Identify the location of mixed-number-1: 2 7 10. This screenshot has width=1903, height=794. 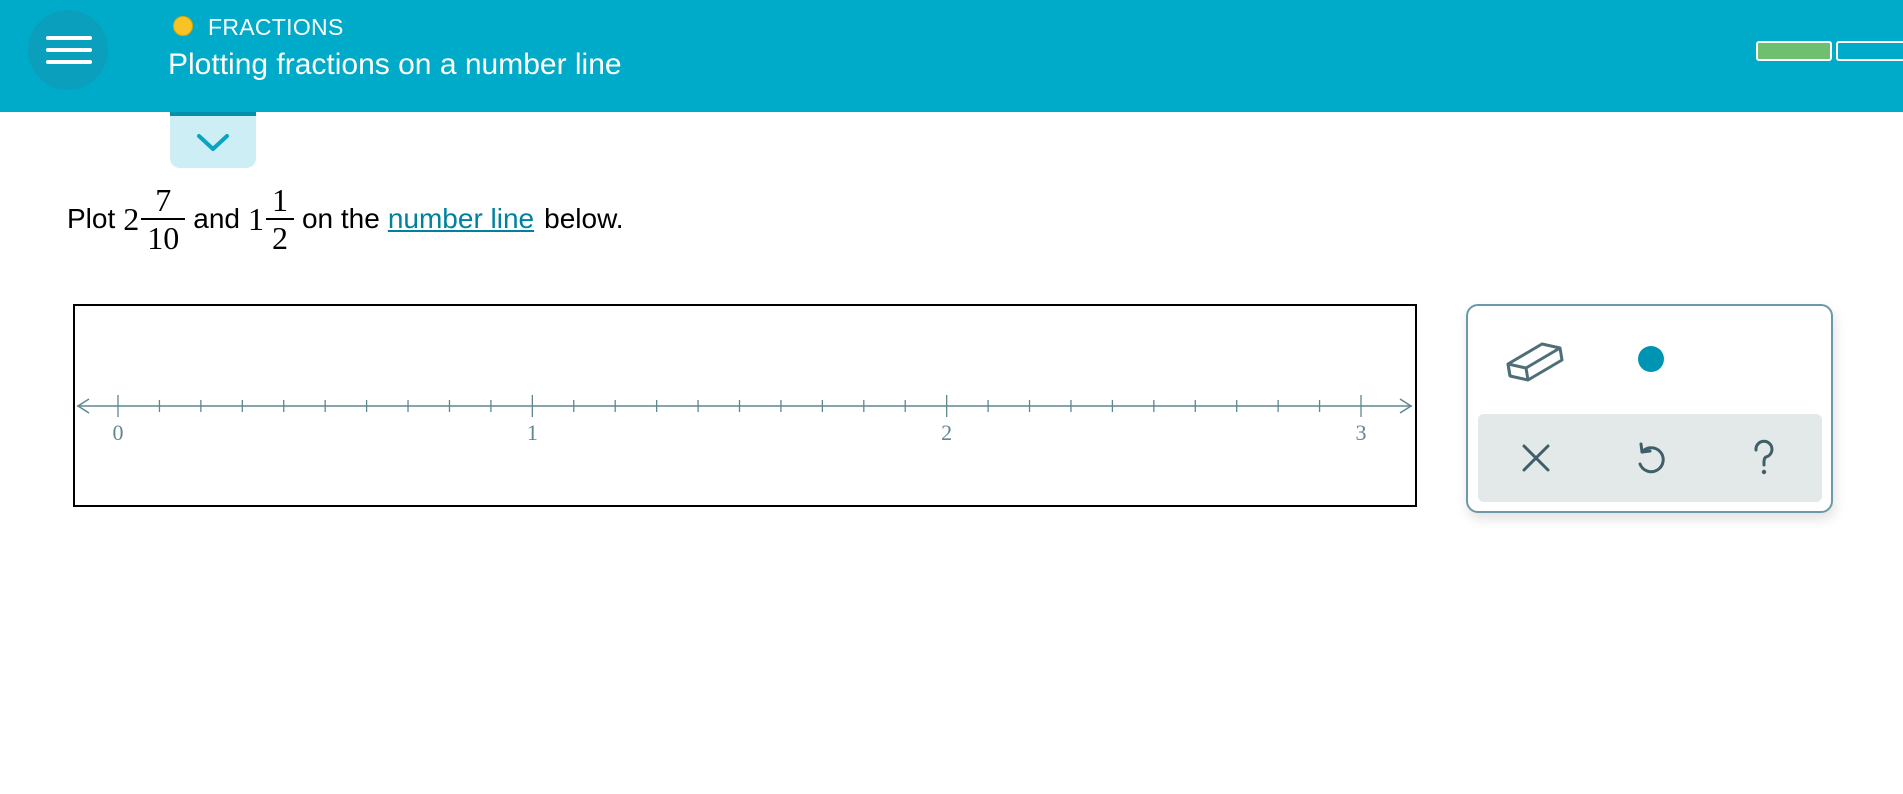
(154, 219).